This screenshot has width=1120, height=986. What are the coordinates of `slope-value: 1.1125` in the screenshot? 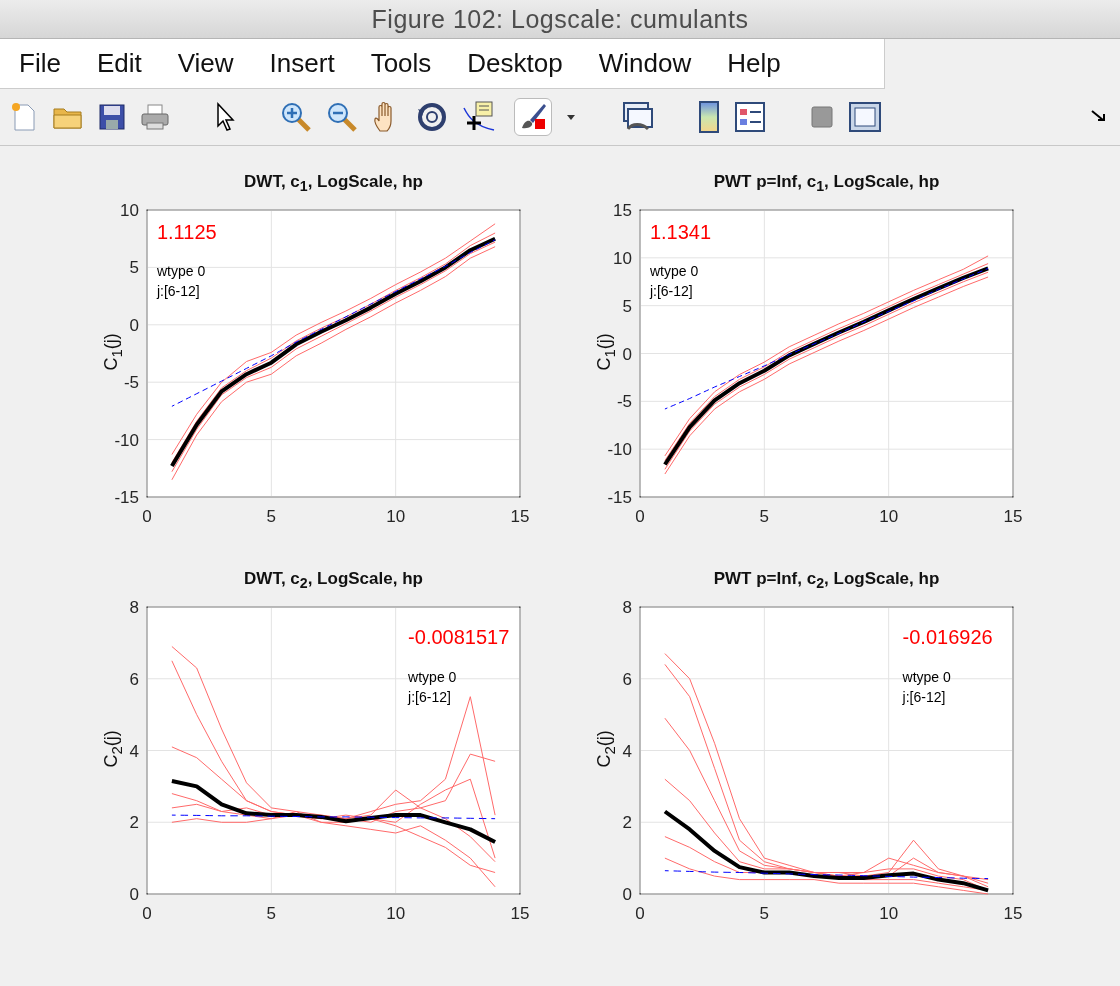 It's located at (186, 231).